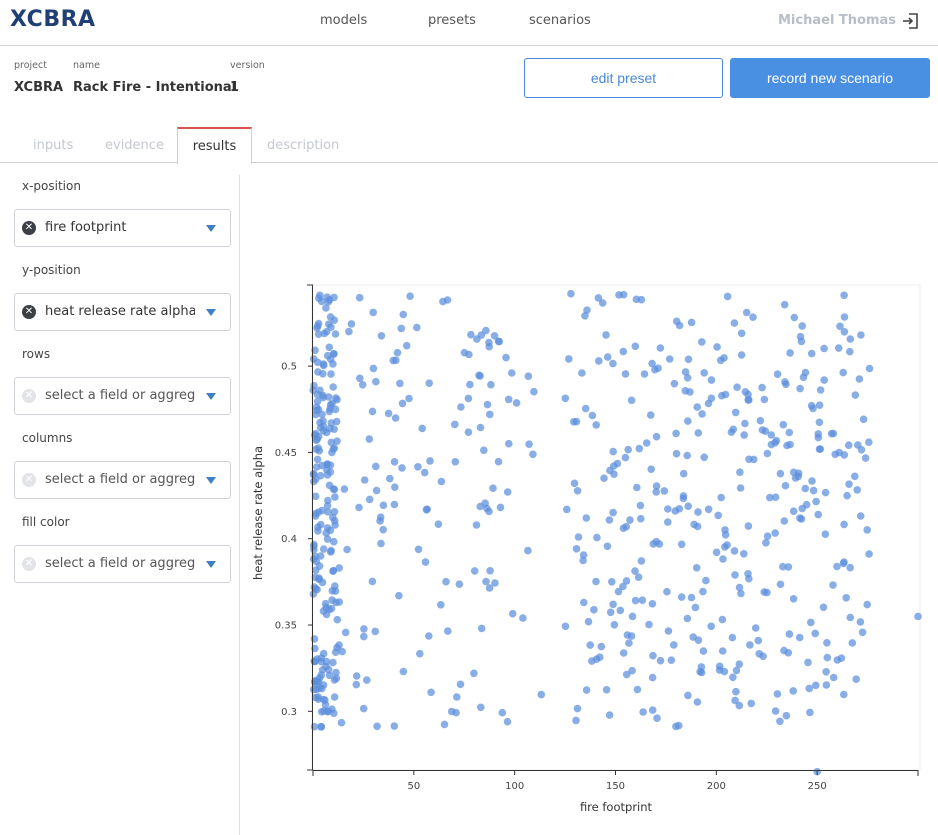 The height and width of the screenshot is (835, 938). Describe the element at coordinates (623, 78) in the screenshot. I see `edit-preset-button: edit preset` at that location.